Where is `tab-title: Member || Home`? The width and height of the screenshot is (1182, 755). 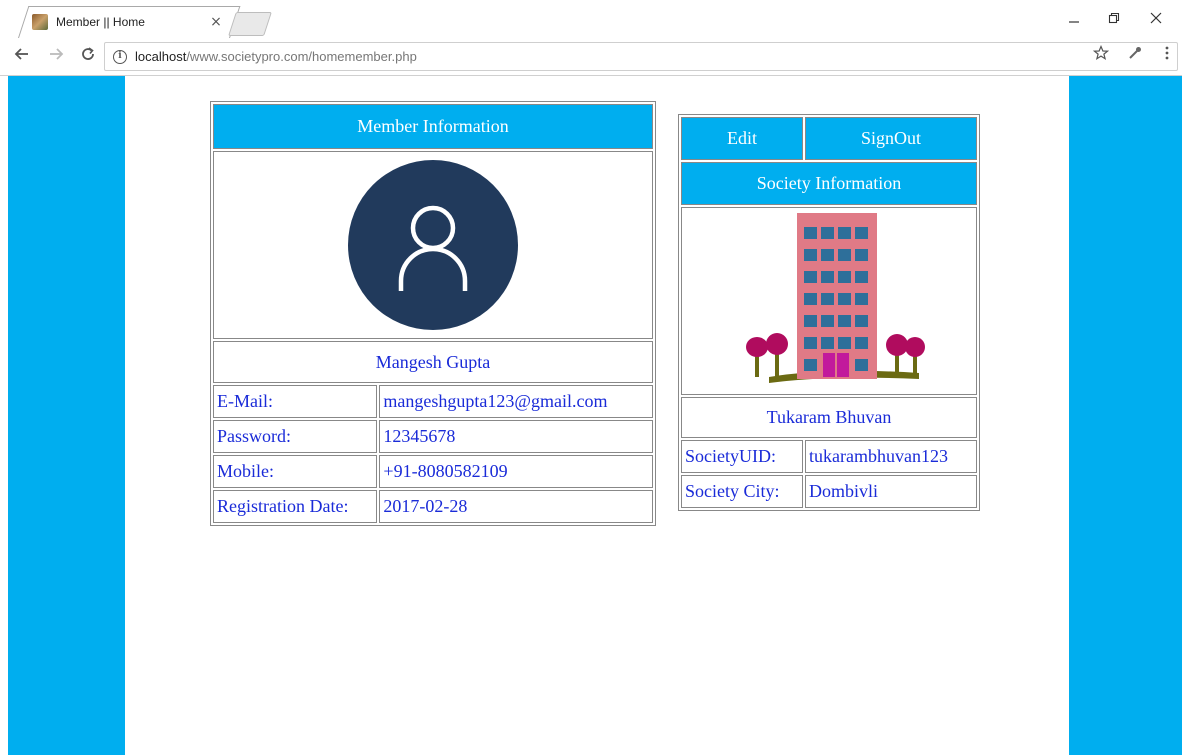
tab-title: Member || Home is located at coordinates (100, 22).